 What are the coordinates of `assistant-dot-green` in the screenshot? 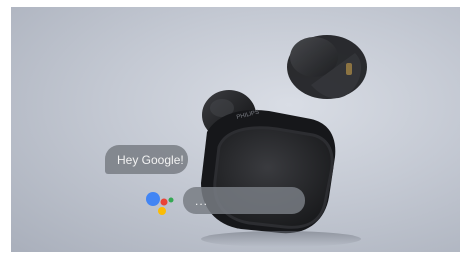 It's located at (171, 200).